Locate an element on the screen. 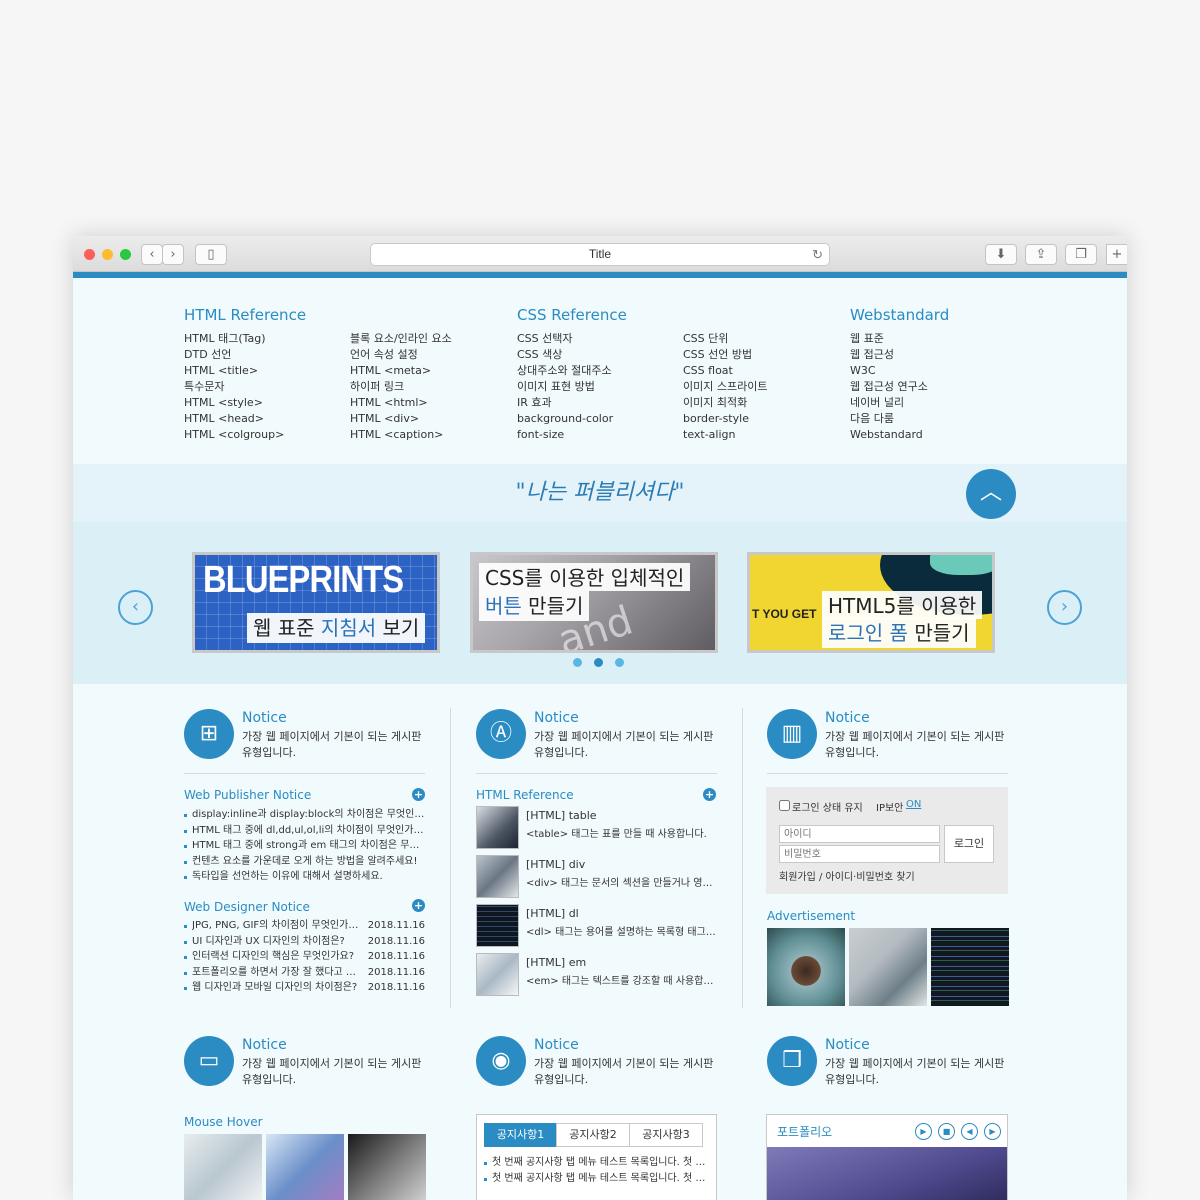  keep-login-checkbox is located at coordinates (784, 805).